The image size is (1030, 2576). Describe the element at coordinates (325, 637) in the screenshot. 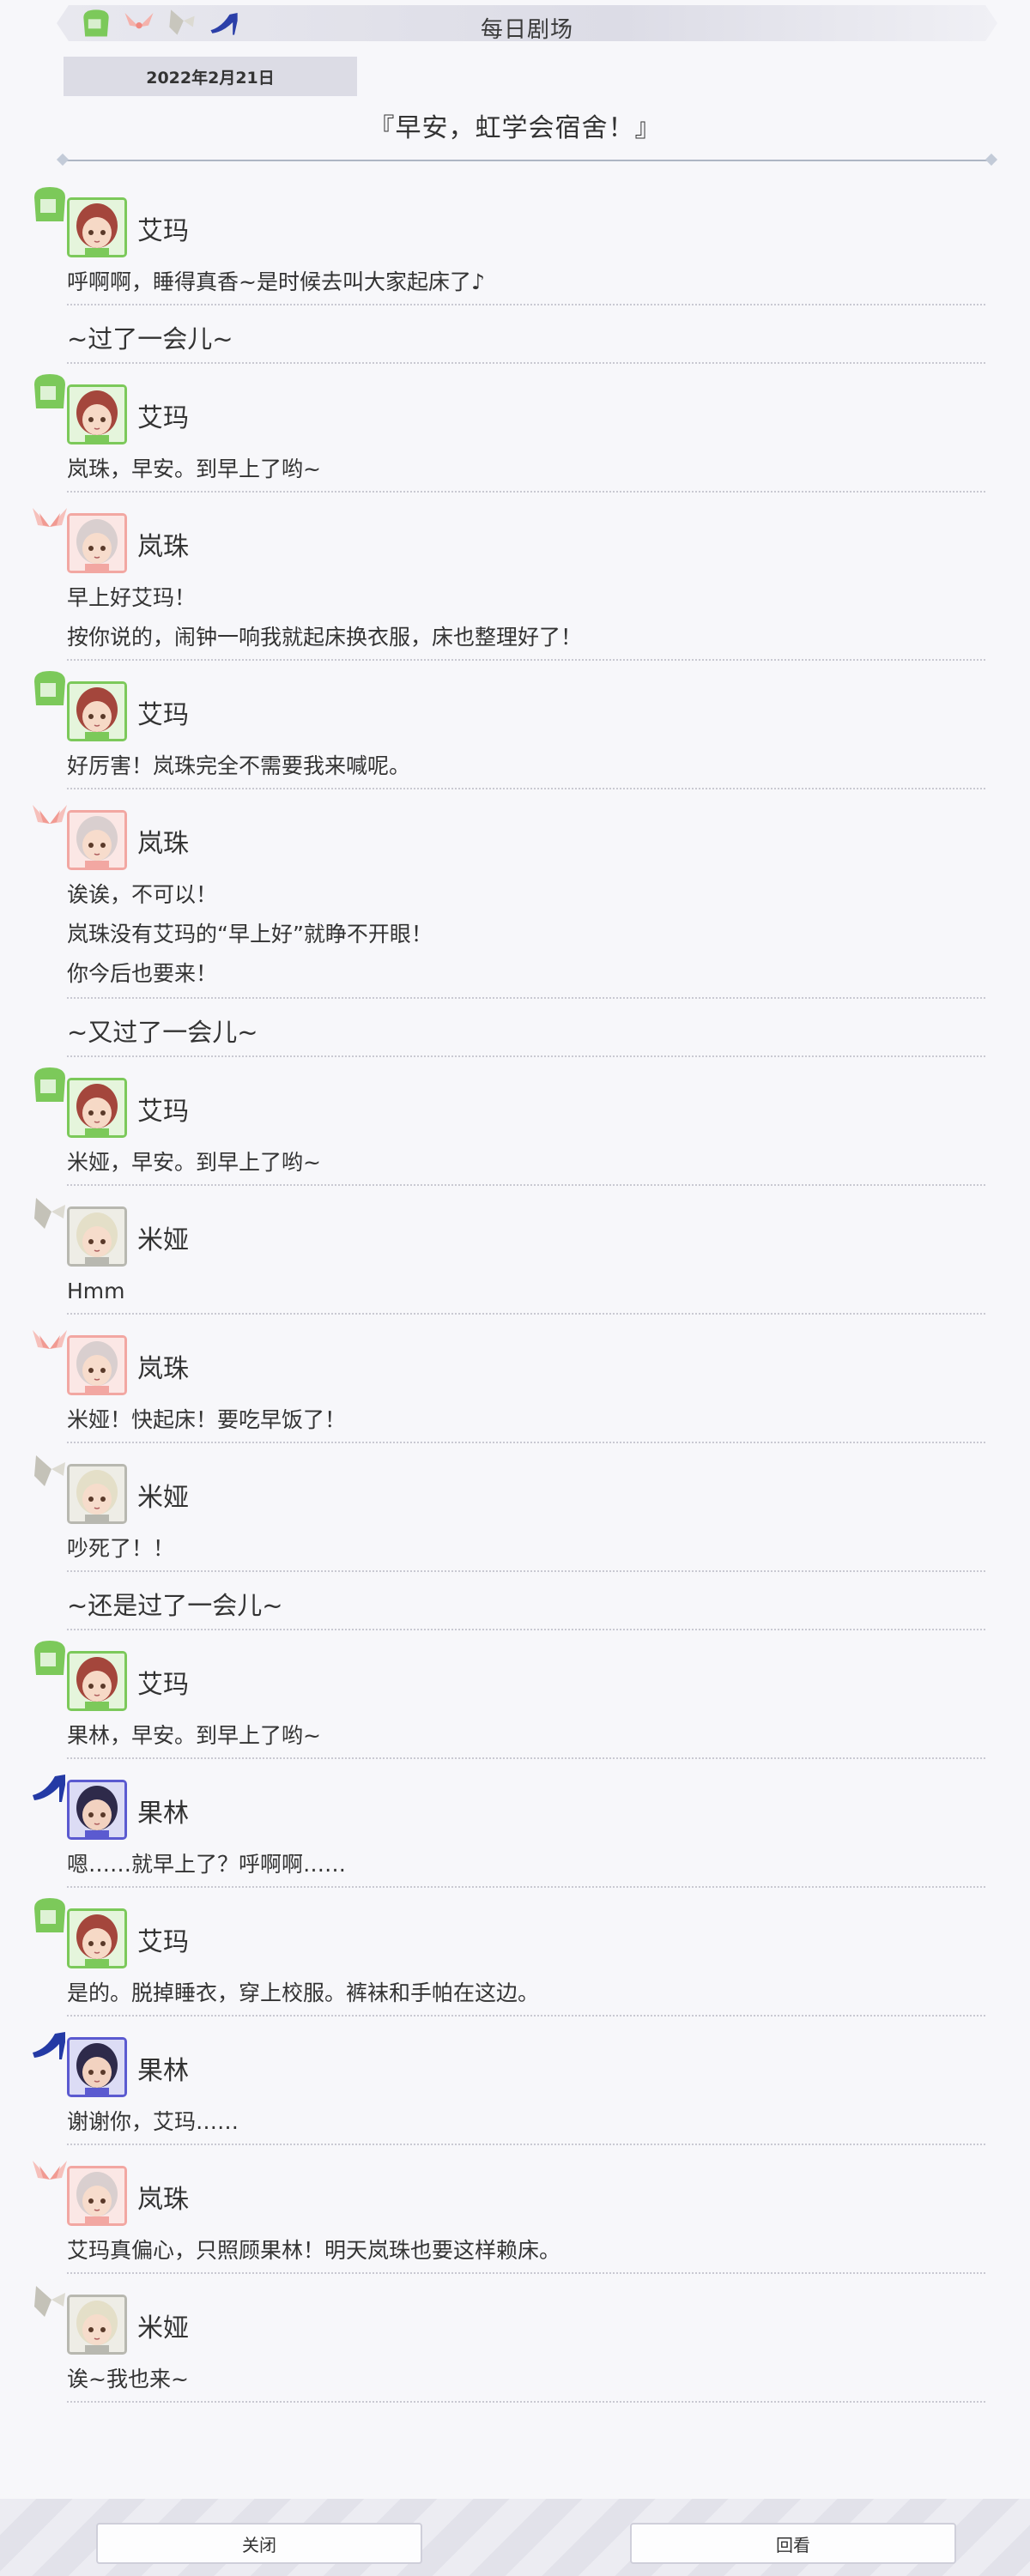

I see `dialogue-line: 按你说的，闹钟一响我就起床换衣服，床也整理好了！` at that location.